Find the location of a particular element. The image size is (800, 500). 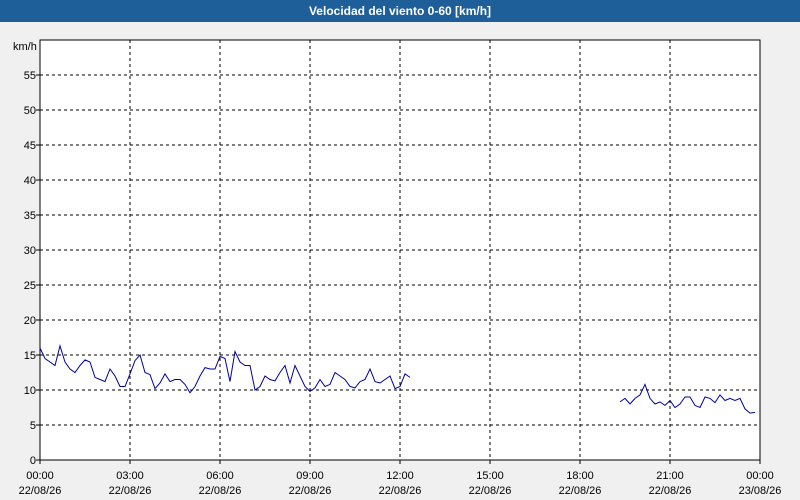

y-tick-label: 5 is located at coordinates (33, 426).